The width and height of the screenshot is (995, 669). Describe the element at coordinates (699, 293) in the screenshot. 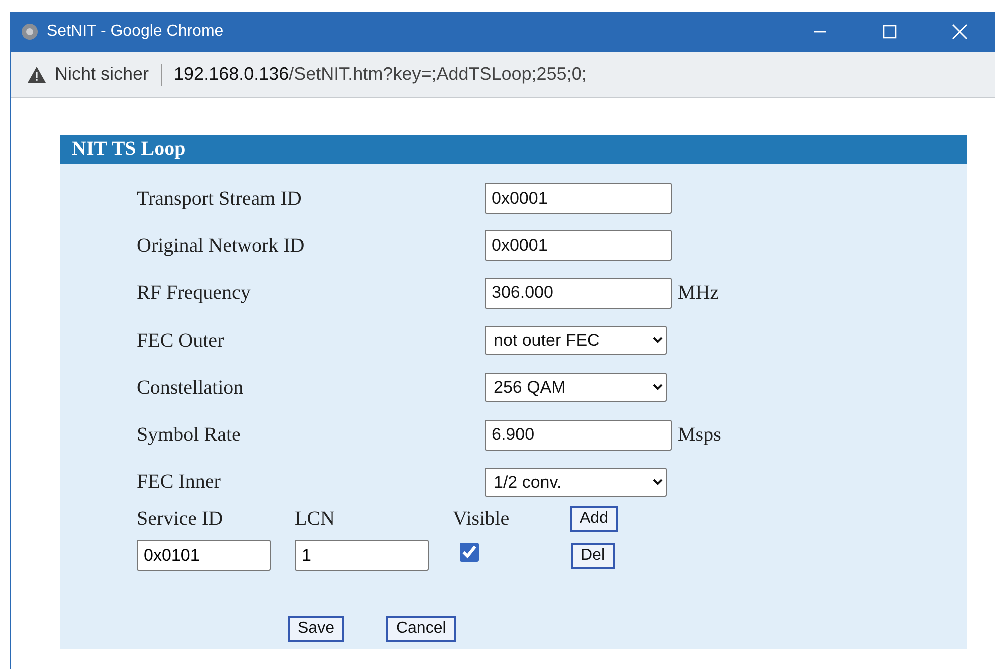

I see `unit-label: MHz` at that location.